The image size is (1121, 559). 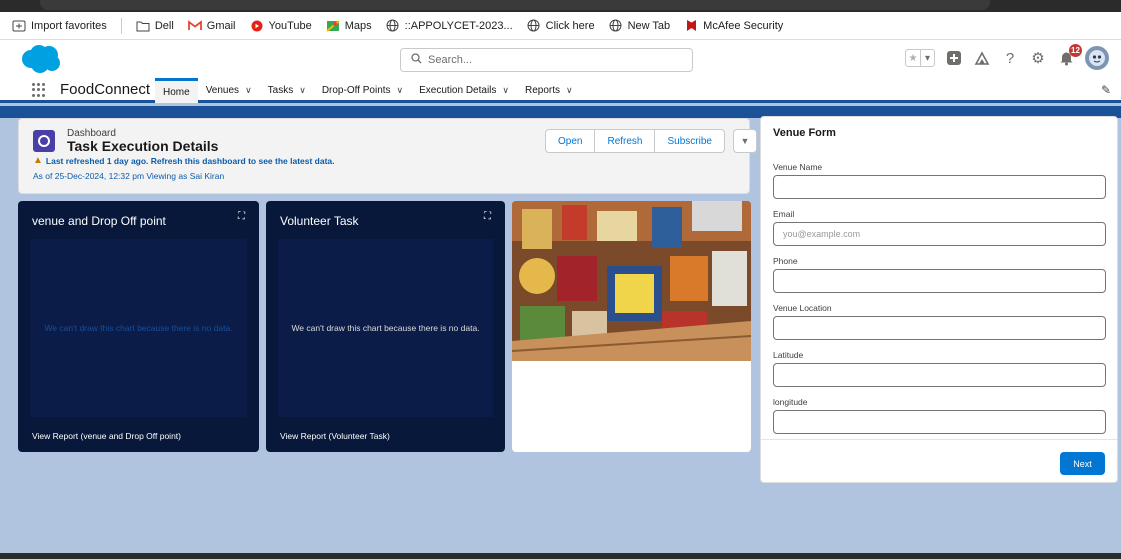 I want to click on bookmark-maps: Maps, so click(x=349, y=26).